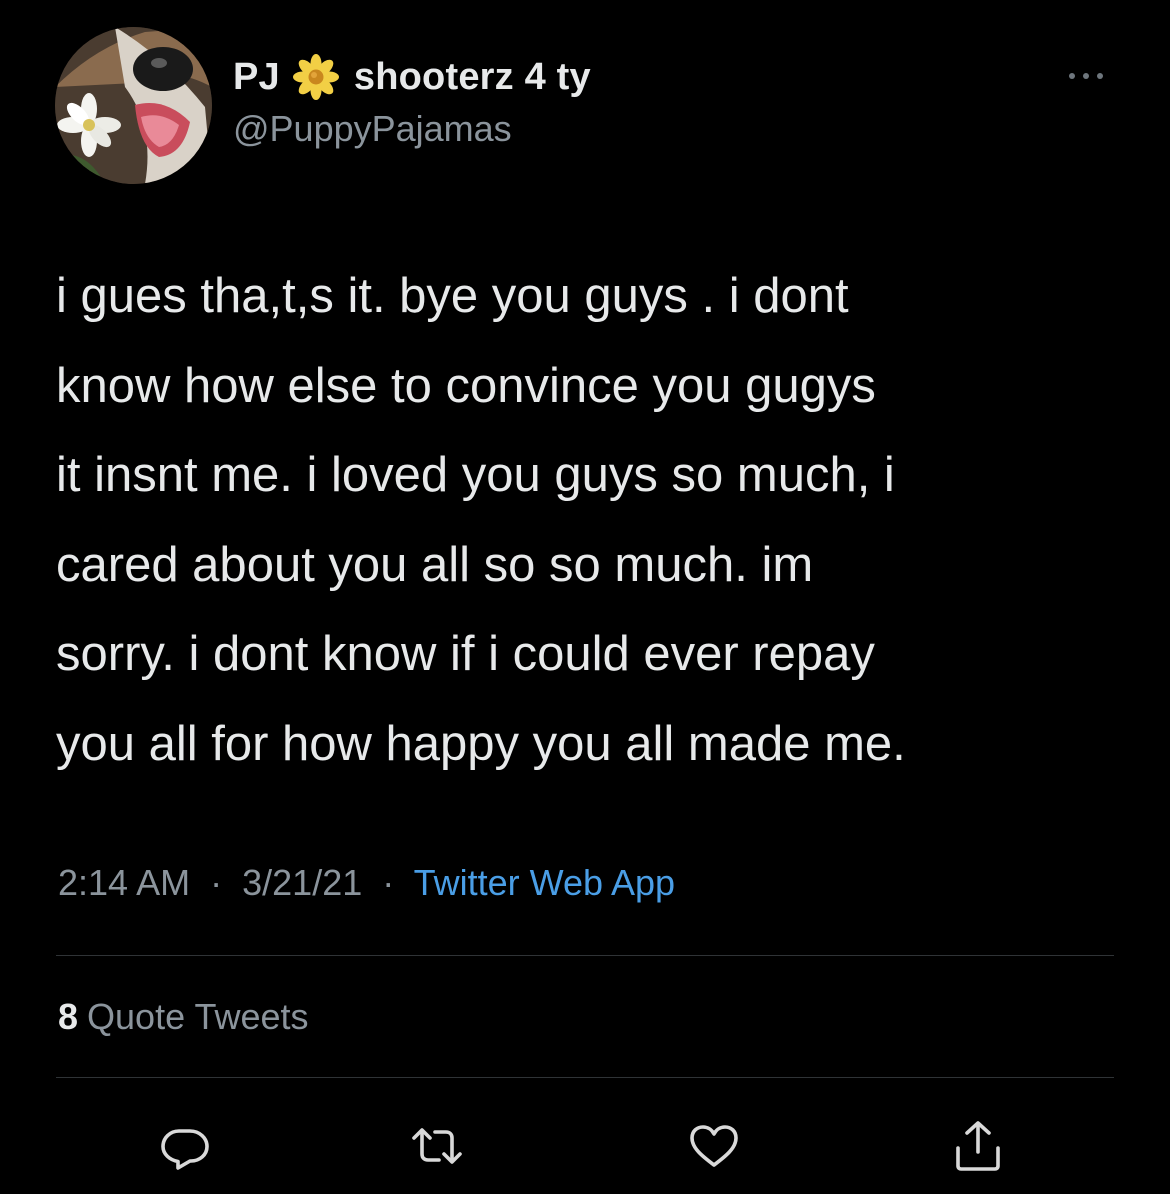  Describe the element at coordinates (316, 77) in the screenshot. I see `flower-icon` at that location.